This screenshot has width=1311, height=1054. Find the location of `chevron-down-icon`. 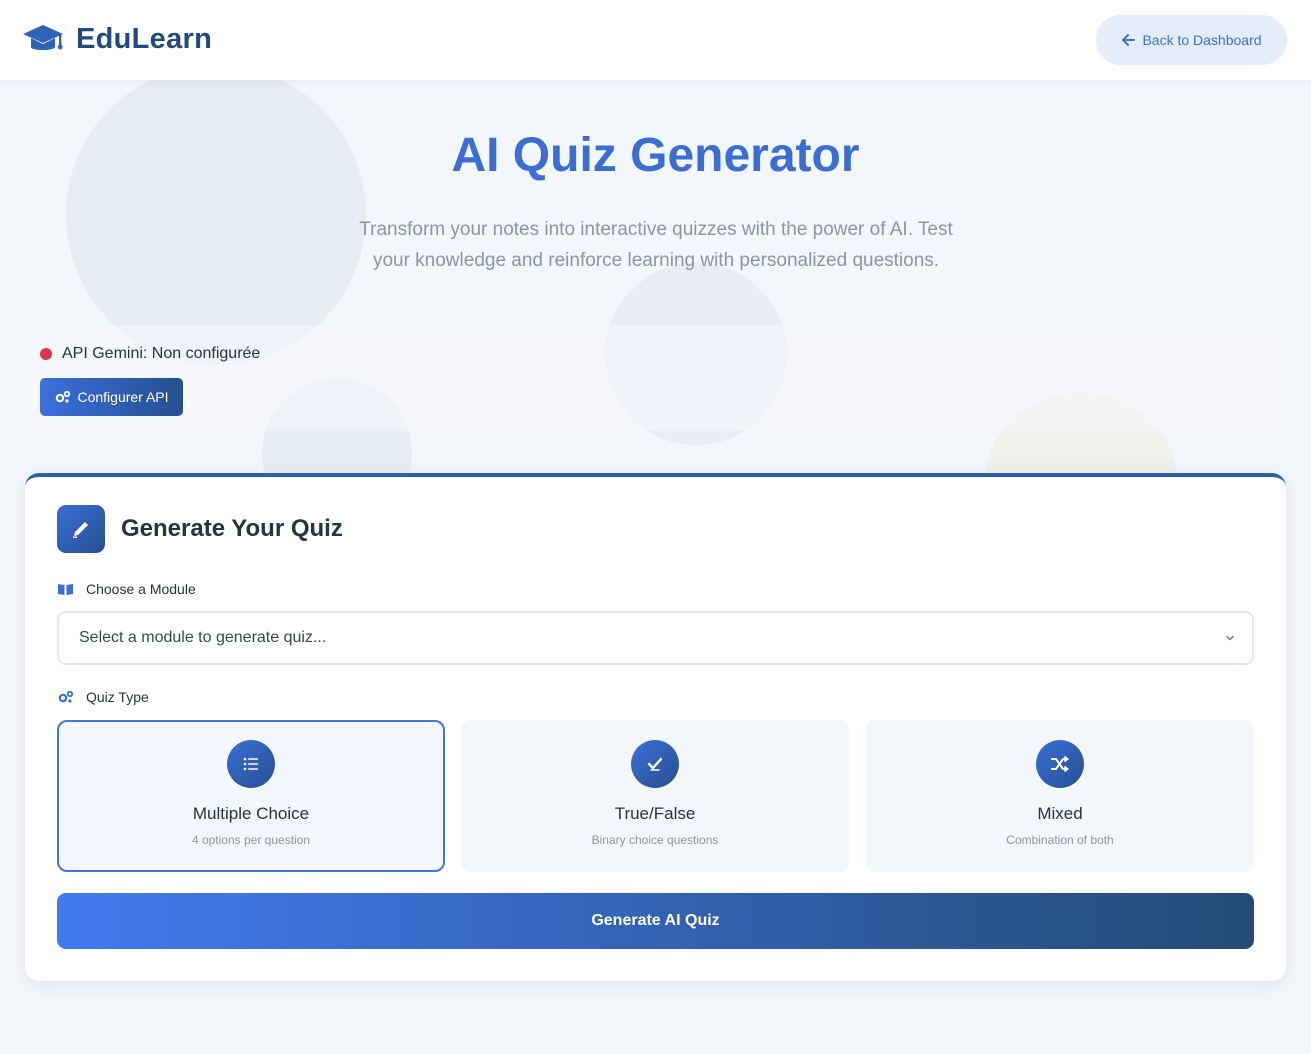

chevron-down-icon is located at coordinates (1230, 638).